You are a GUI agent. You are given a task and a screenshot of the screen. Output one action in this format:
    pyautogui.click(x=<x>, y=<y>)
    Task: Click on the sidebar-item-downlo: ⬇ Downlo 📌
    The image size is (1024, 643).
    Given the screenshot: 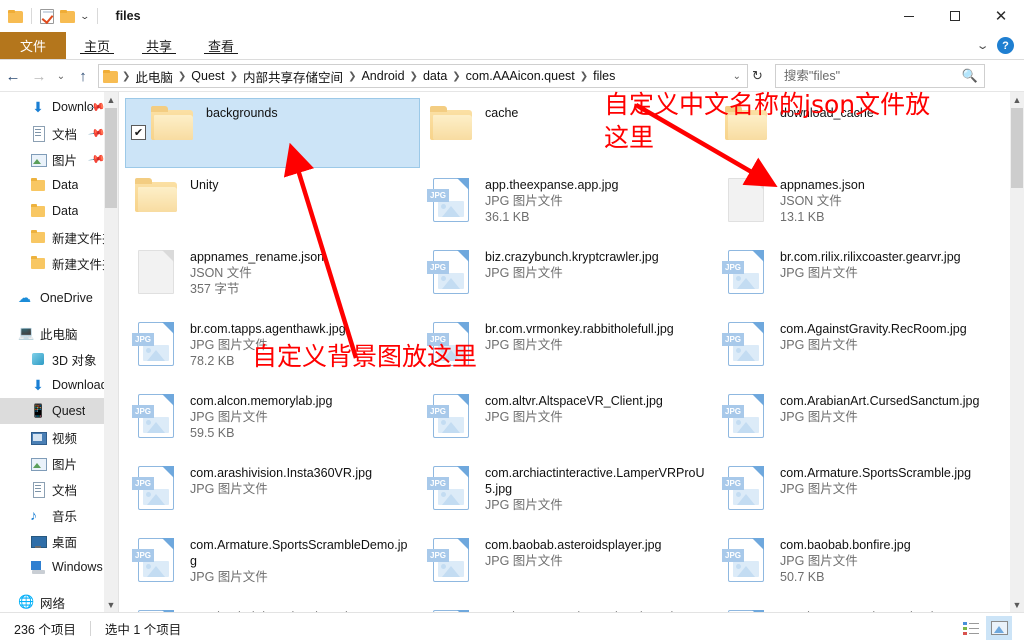 What is the action you would take?
    pyautogui.click(x=59, y=107)
    